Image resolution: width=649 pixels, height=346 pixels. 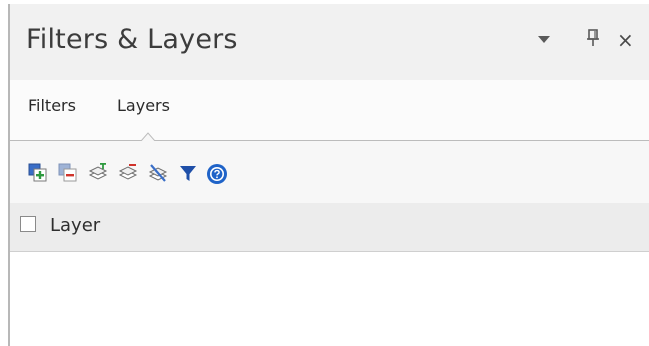 What do you see at coordinates (28, 224) in the screenshot?
I see `select-all-checkbox` at bounding box center [28, 224].